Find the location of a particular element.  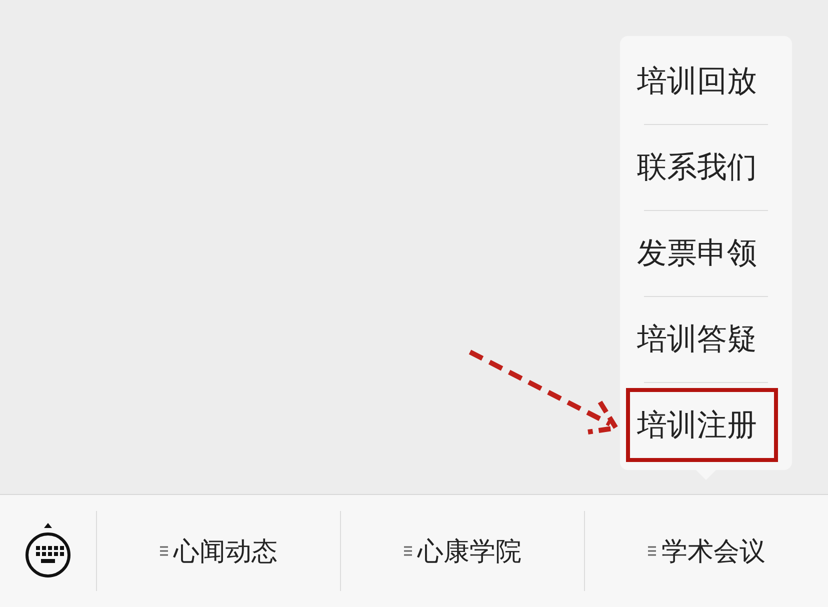

menu-tab: 学术会议 is located at coordinates (706, 551).